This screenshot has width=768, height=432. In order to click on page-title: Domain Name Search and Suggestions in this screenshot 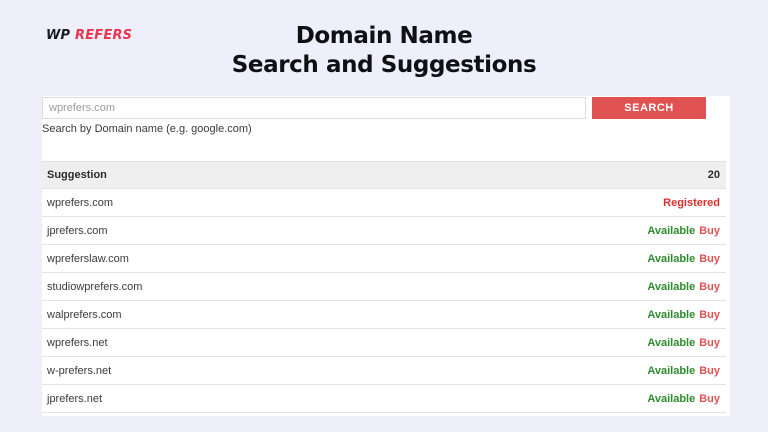, I will do `click(384, 51)`.